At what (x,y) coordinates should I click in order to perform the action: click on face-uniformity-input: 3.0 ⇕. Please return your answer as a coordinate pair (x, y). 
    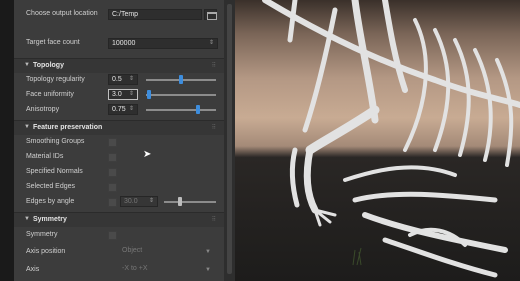
    Looking at the image, I should click on (123, 94).